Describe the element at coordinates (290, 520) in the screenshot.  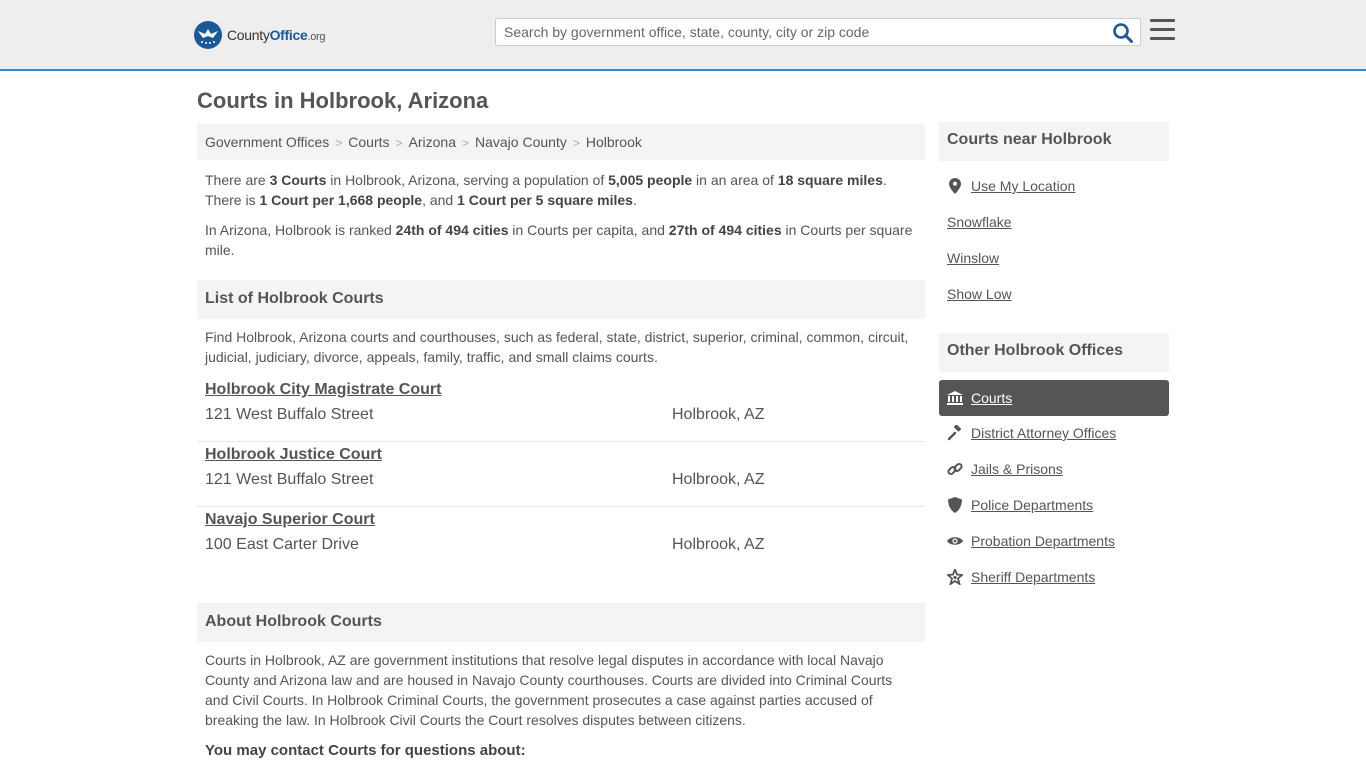
I see `court-name-link: Navajo Superior Court` at that location.